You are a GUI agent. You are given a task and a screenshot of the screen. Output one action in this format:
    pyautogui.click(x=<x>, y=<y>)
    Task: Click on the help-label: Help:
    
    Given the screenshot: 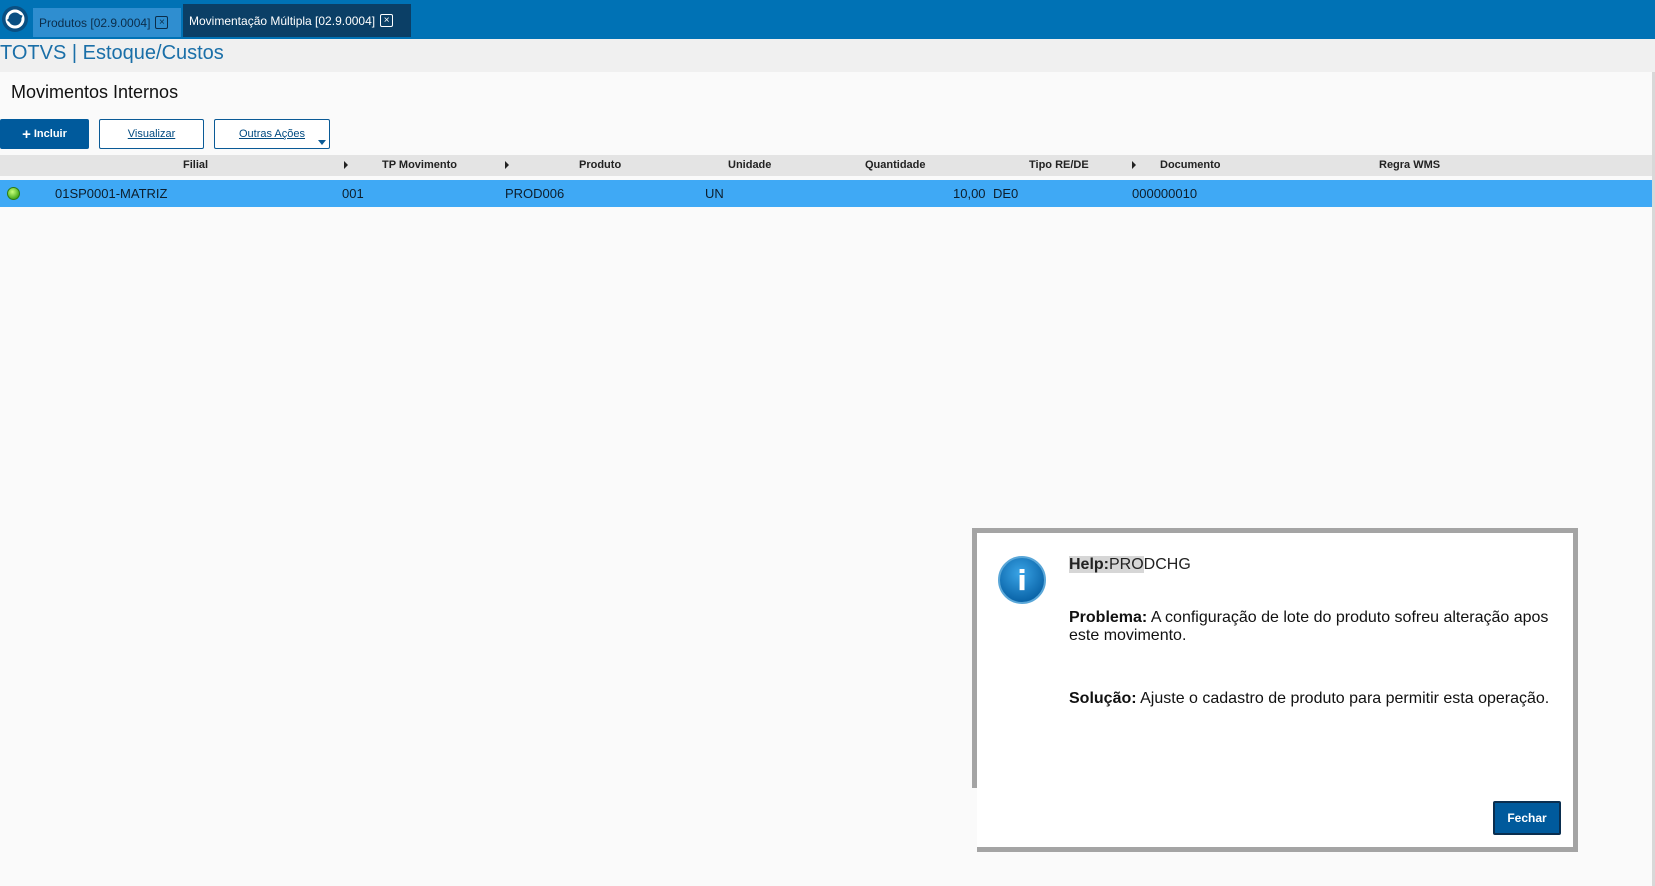 What is the action you would take?
    pyautogui.click(x=1089, y=564)
    